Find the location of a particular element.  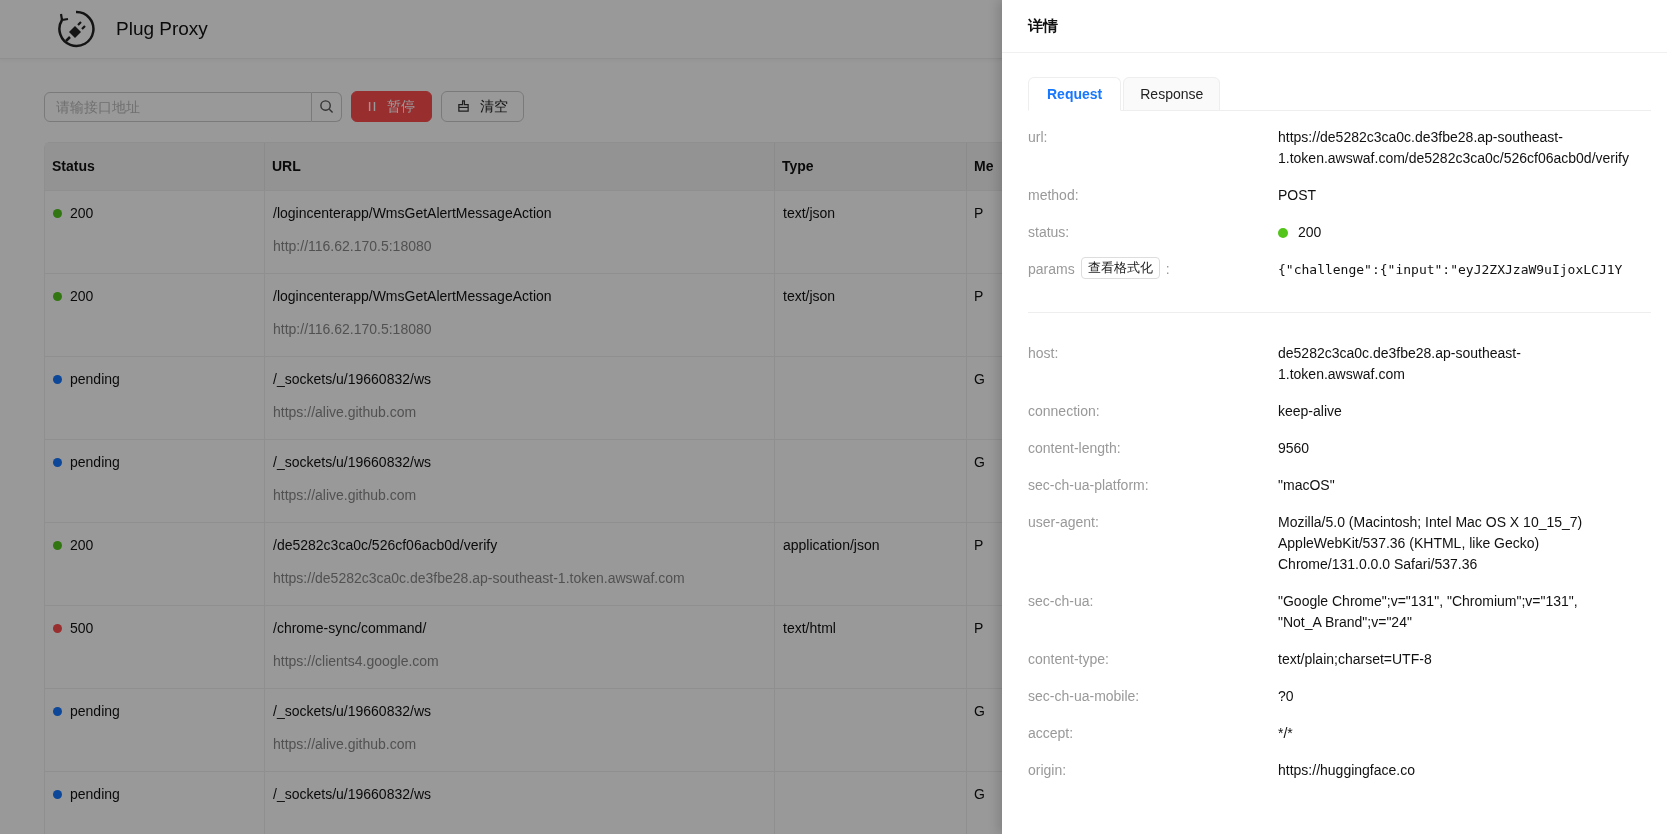

tab: Response is located at coordinates (1172, 94).